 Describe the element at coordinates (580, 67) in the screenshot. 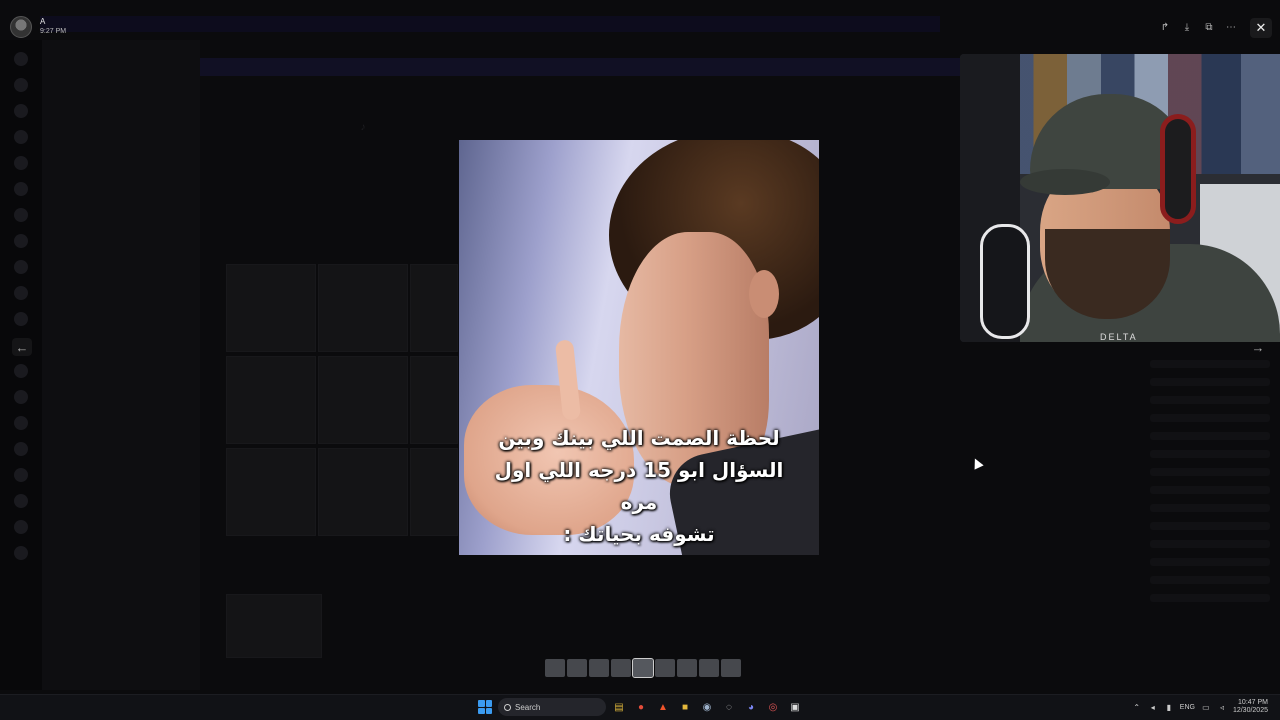

I see `background-banner` at that location.